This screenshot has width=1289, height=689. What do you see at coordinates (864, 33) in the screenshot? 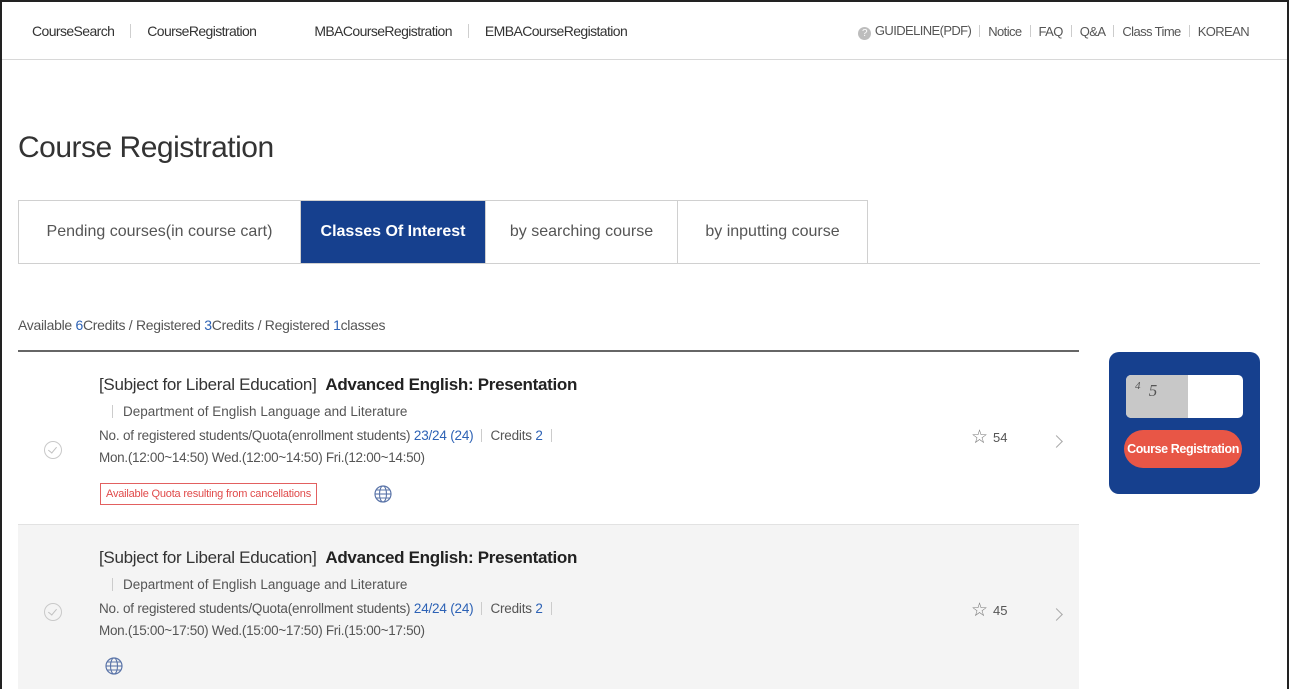
I see `help-icon: ?` at bounding box center [864, 33].